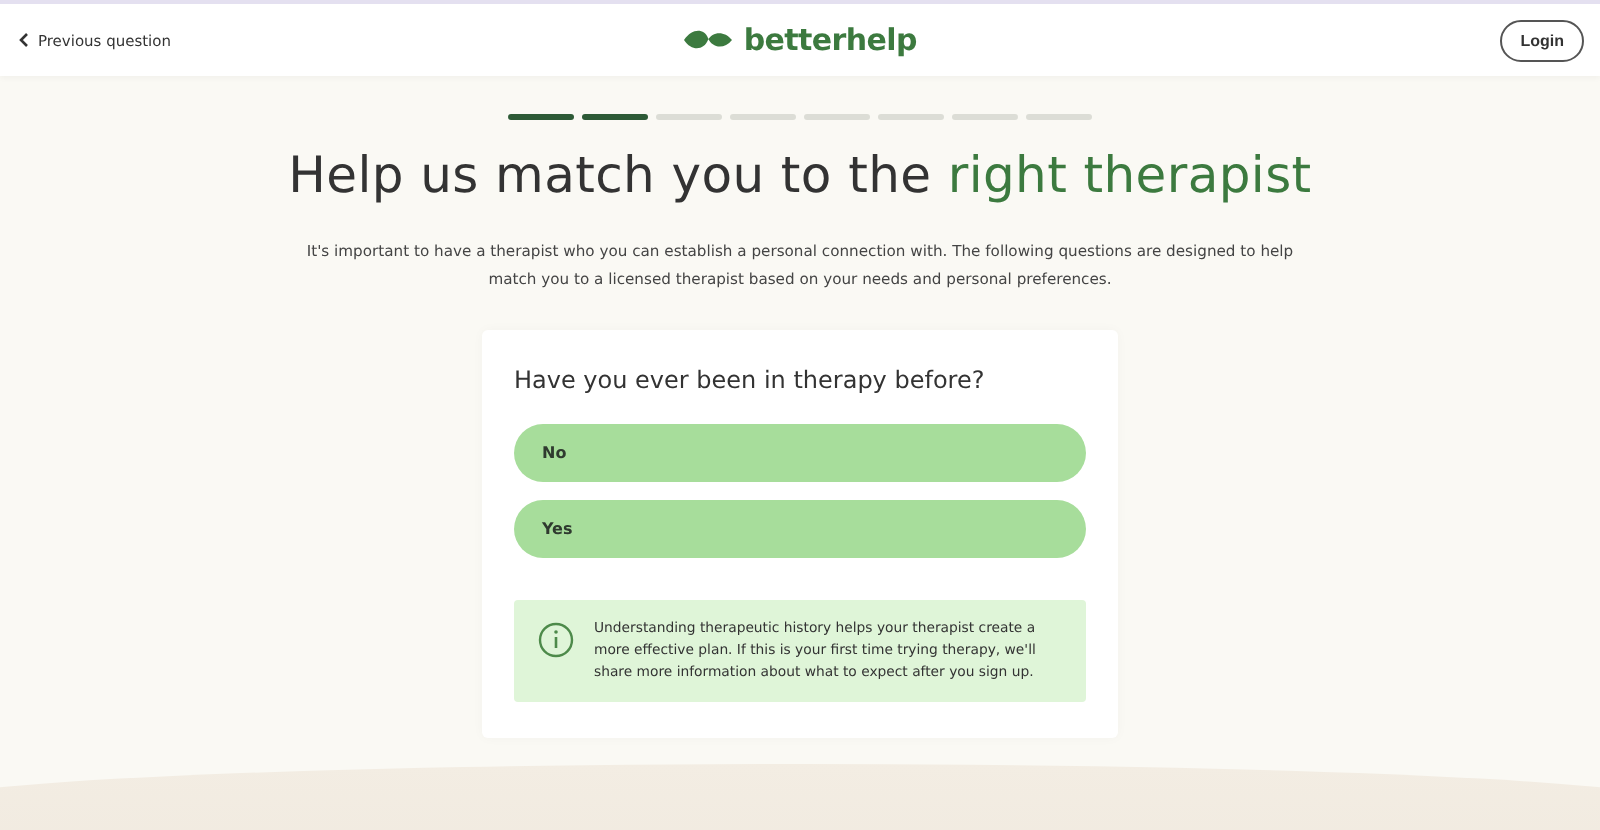 The image size is (1600, 830). I want to click on question-text: Have you ever been in therapy before?, so click(750, 380).